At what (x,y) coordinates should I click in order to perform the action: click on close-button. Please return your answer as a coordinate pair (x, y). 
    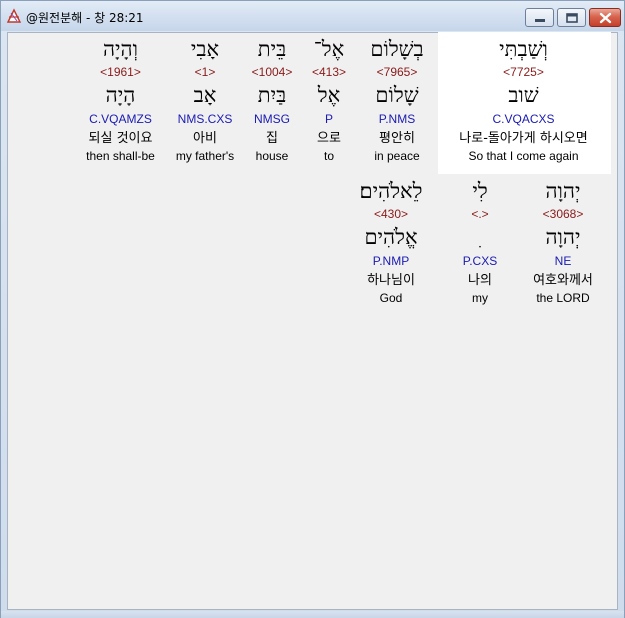
    Looking at the image, I should click on (605, 17).